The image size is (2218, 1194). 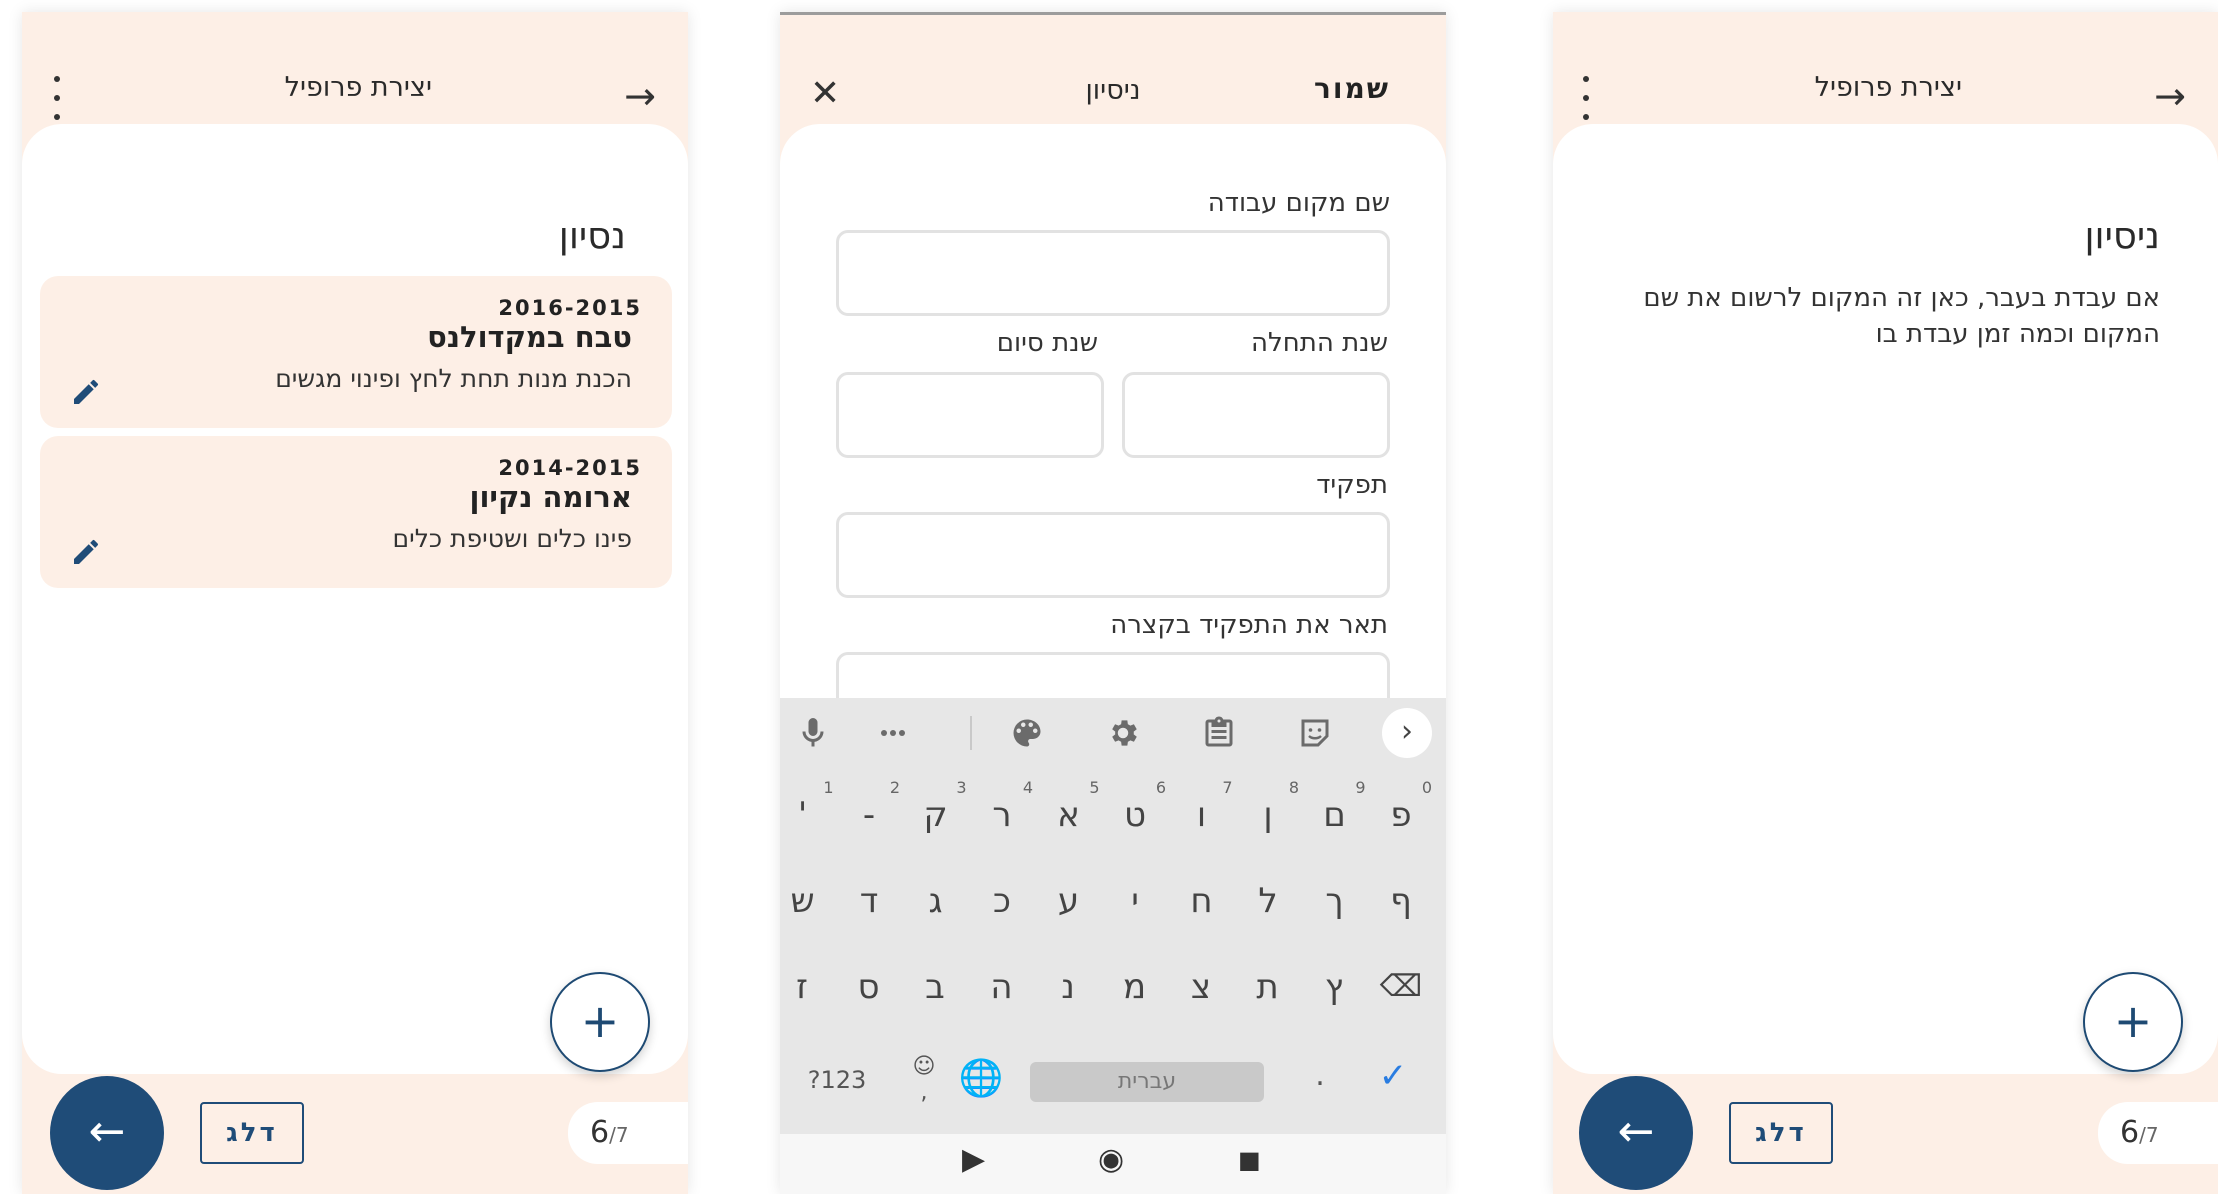 I want to click on key-number-hint: 2, so click(x=894, y=787).